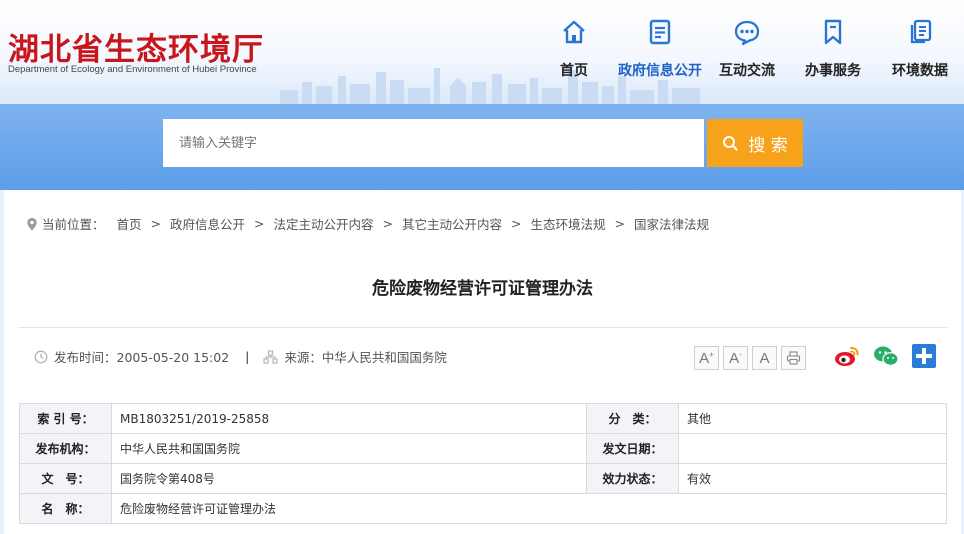  What do you see at coordinates (483, 327) in the screenshot?
I see `title-divider` at bounding box center [483, 327].